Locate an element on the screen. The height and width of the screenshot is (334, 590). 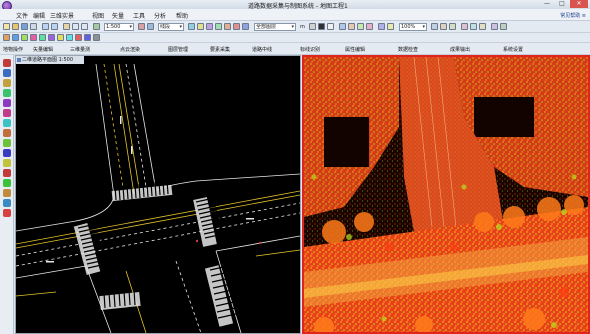
mode-combo: 线段 is located at coordinates (171, 27).